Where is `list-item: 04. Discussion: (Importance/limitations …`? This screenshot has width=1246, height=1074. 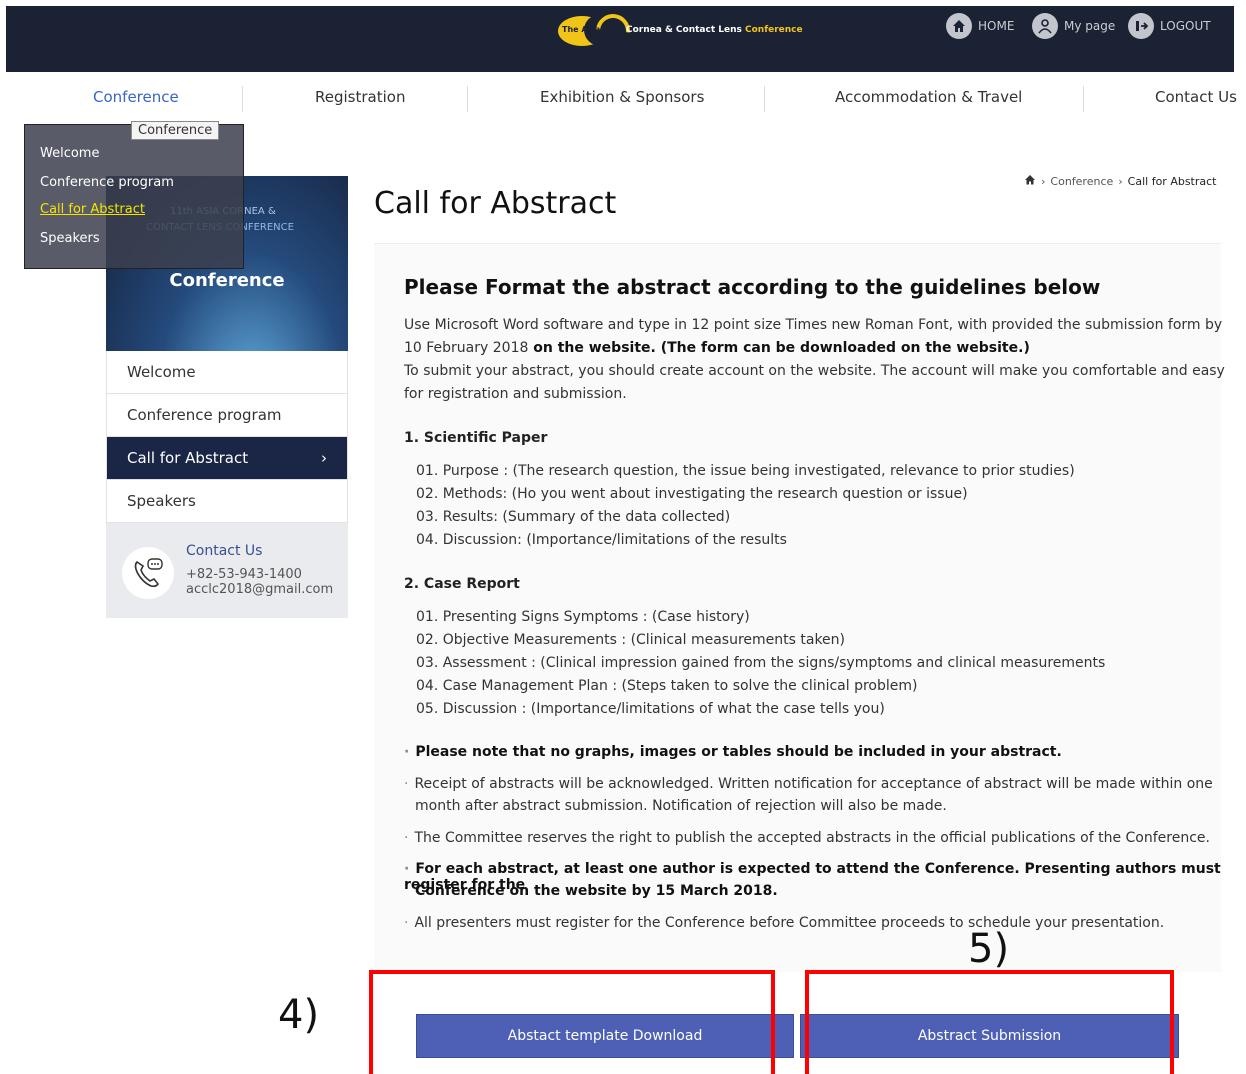
list-item: 04. Discussion: (Importance/limitations … is located at coordinates (601, 540).